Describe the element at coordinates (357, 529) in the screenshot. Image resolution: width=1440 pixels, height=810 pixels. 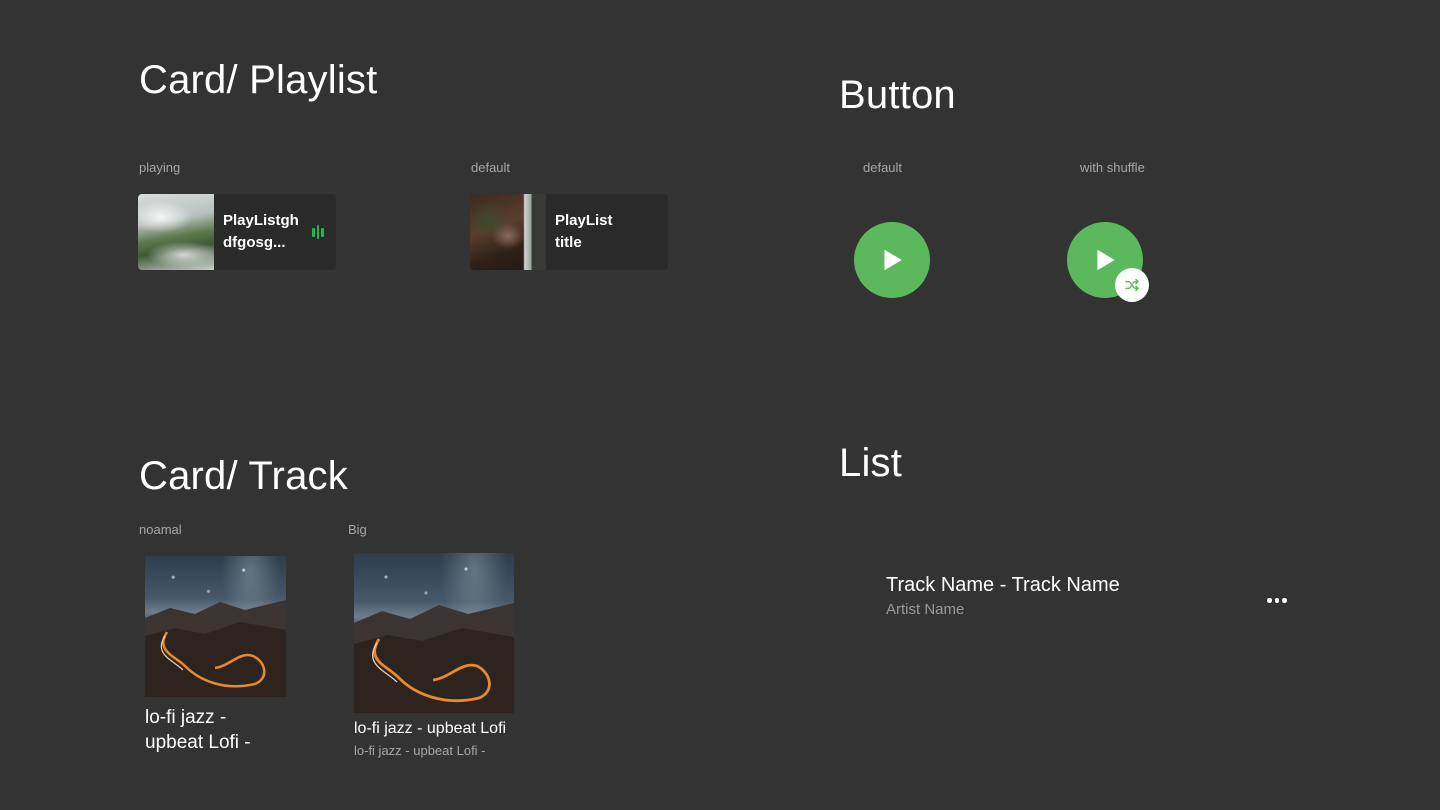
I see `variant-label-track-big: Big` at that location.